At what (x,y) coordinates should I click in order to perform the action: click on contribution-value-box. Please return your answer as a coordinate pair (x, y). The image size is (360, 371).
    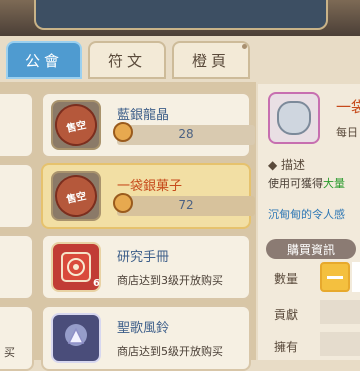
    Looking at the image, I should click on (340, 312).